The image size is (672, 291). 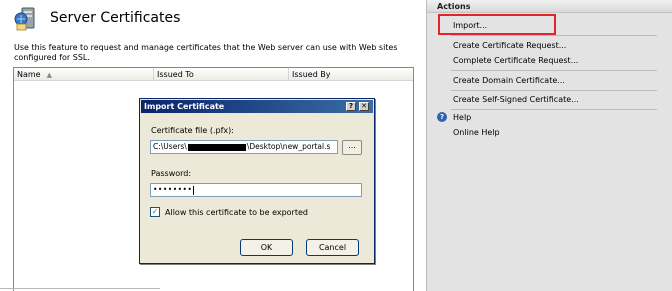 What do you see at coordinates (236, 212) in the screenshot?
I see `allow-export-label: Allow this certificate to be exported` at bounding box center [236, 212].